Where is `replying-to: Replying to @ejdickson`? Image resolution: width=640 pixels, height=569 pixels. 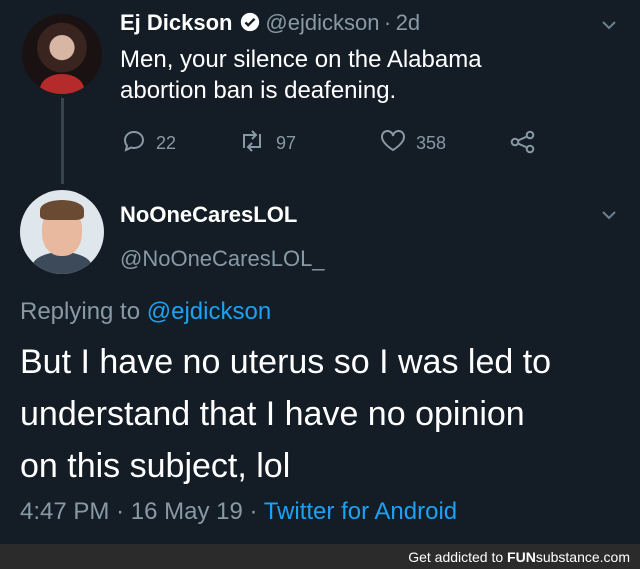 replying-to: Replying to @ejdickson is located at coordinates (145, 312).